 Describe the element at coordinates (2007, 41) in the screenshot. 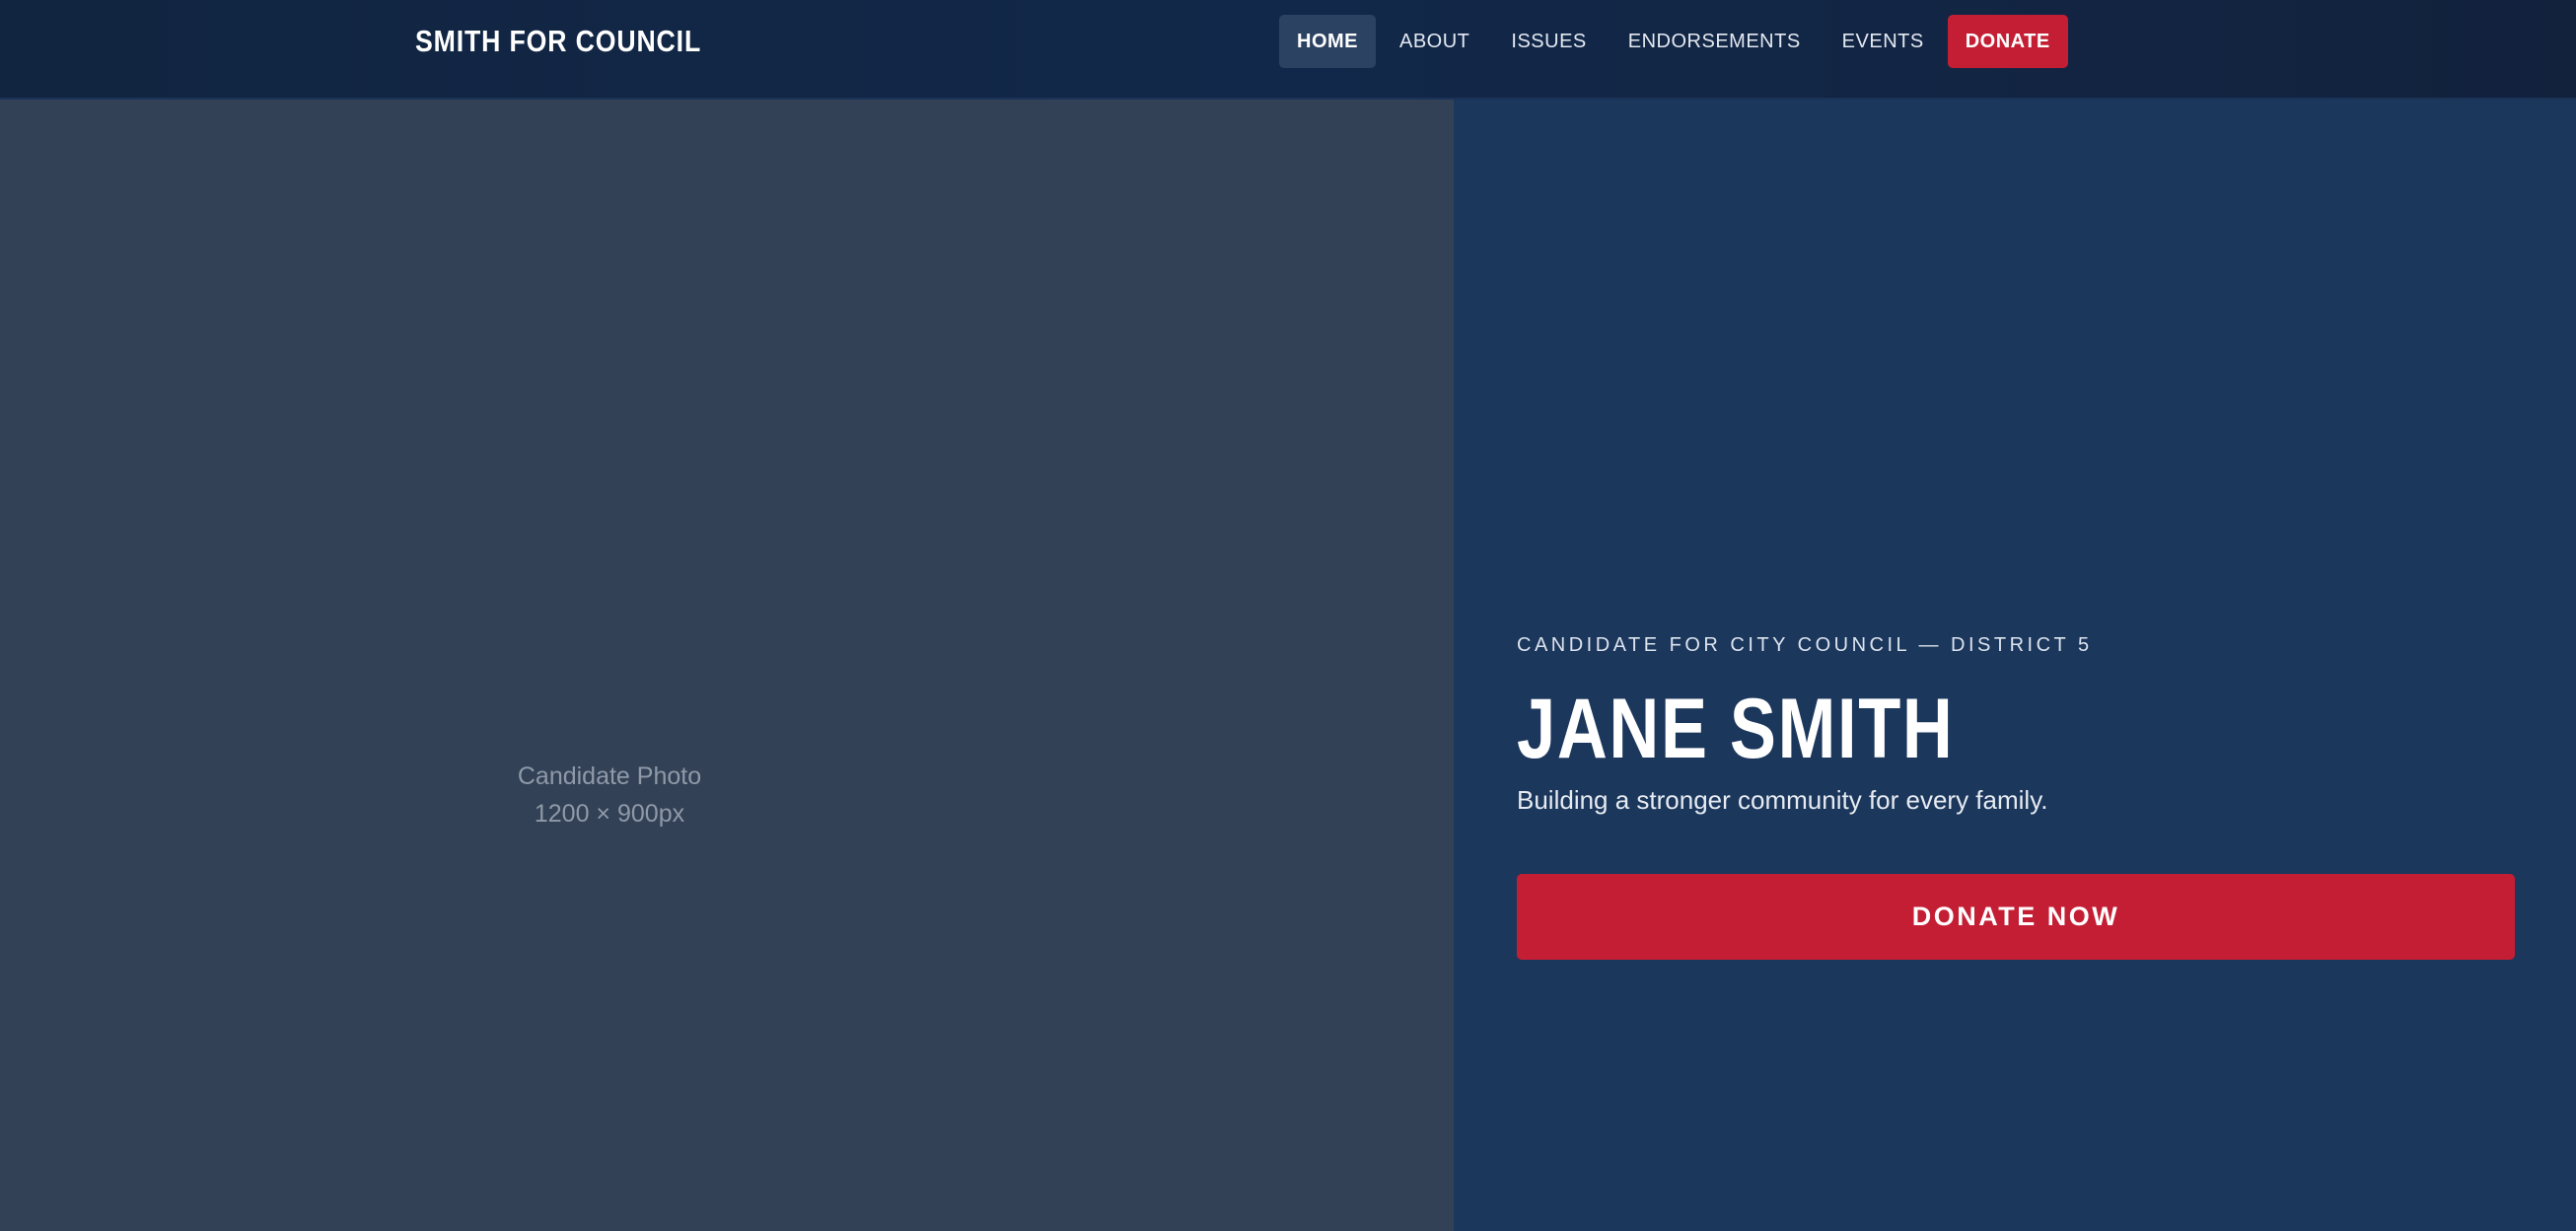

I see `nav-donate-button: DONATE` at that location.